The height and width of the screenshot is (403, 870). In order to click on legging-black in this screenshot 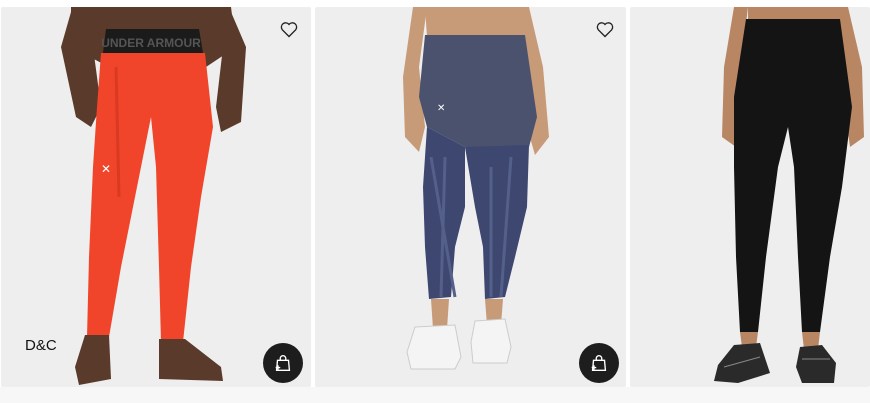, I will do `click(793, 175)`.